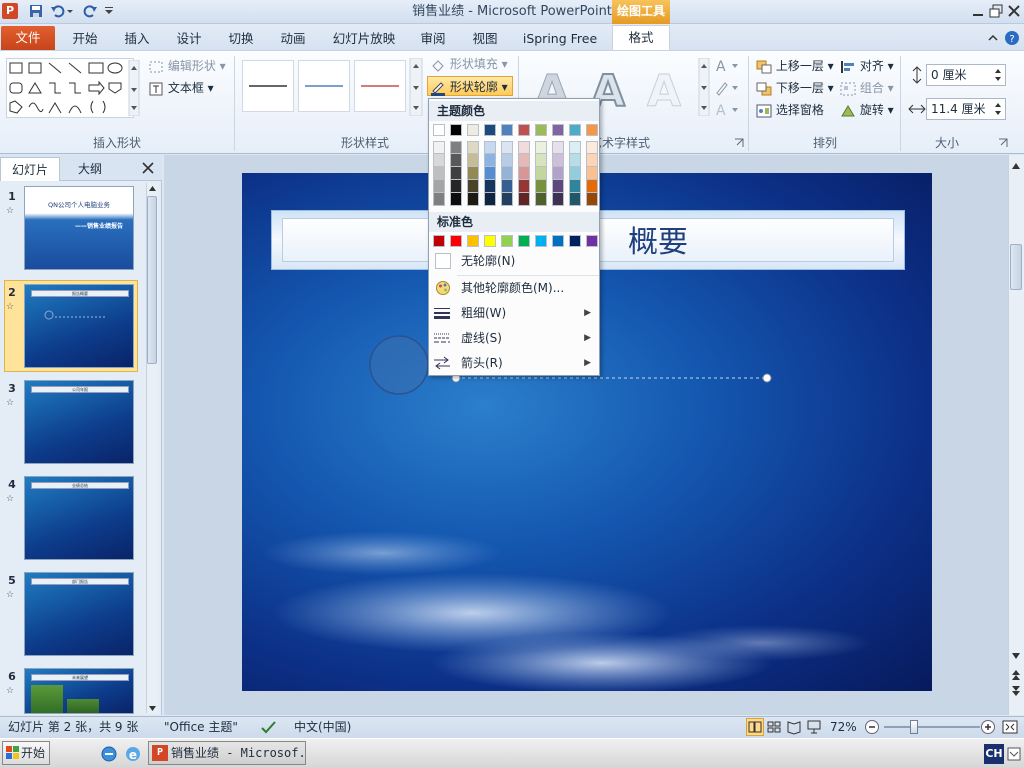 Image resolution: width=1024 pixels, height=768 pixels. Describe the element at coordinates (1003, 143) in the screenshot. I see `size-dialog-launcher-icon` at that location.